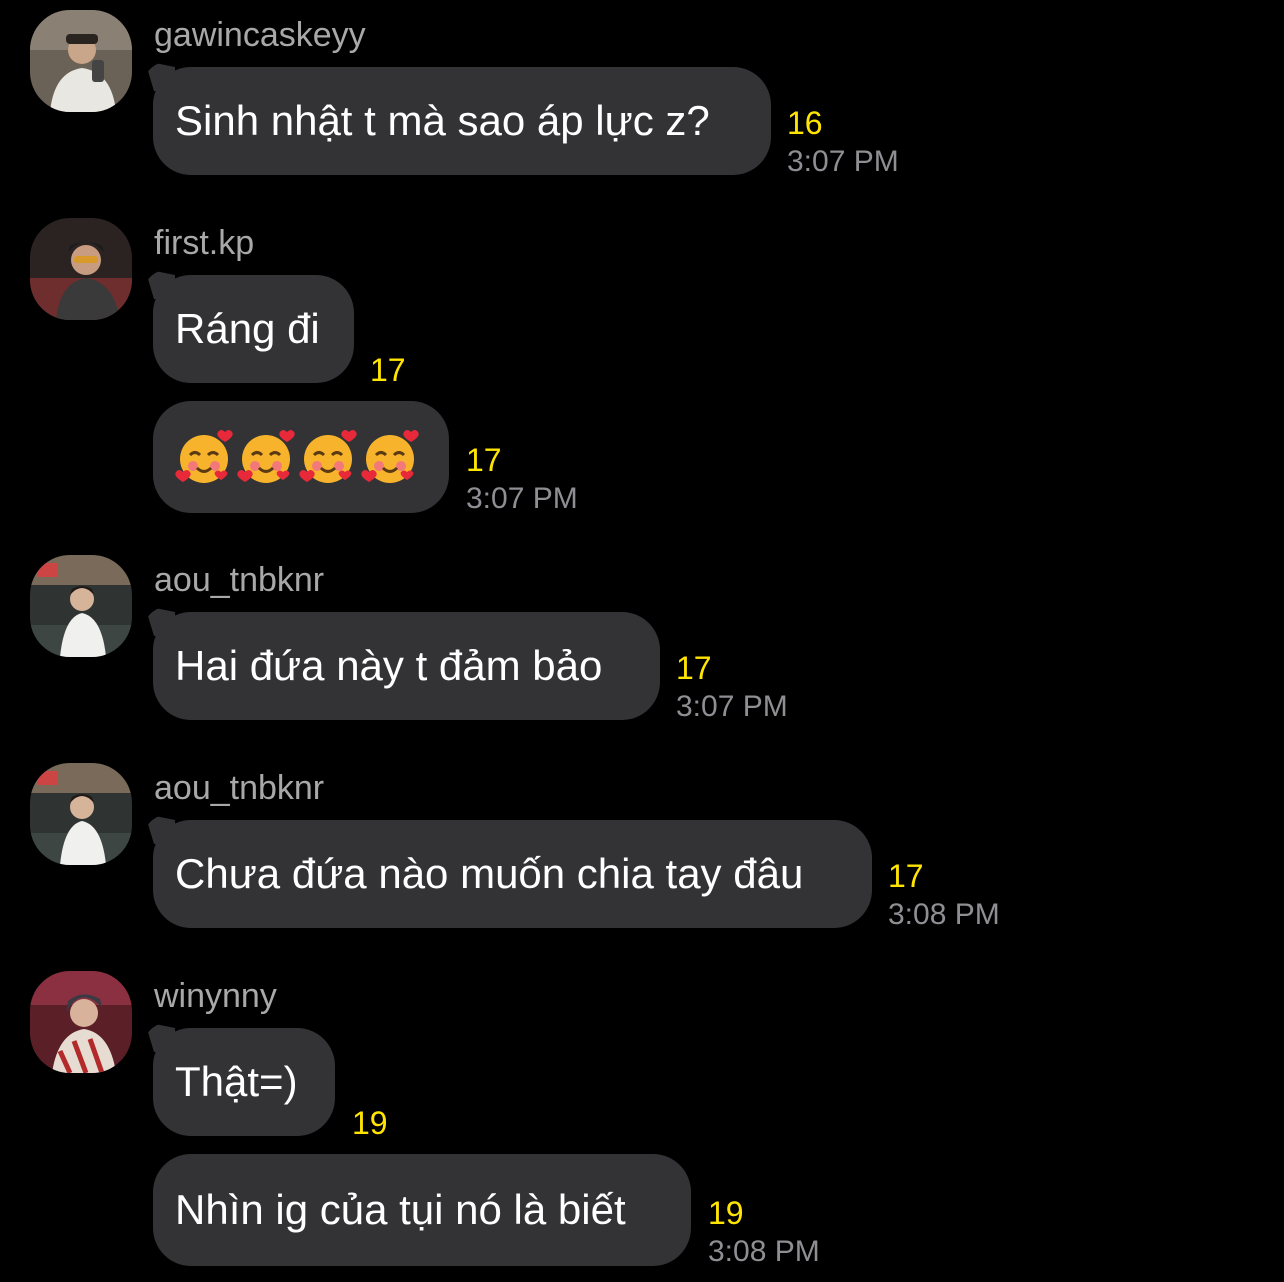 This screenshot has height=1282, width=1284. What do you see at coordinates (297, 457) in the screenshot?
I see `emoji-message` at bounding box center [297, 457].